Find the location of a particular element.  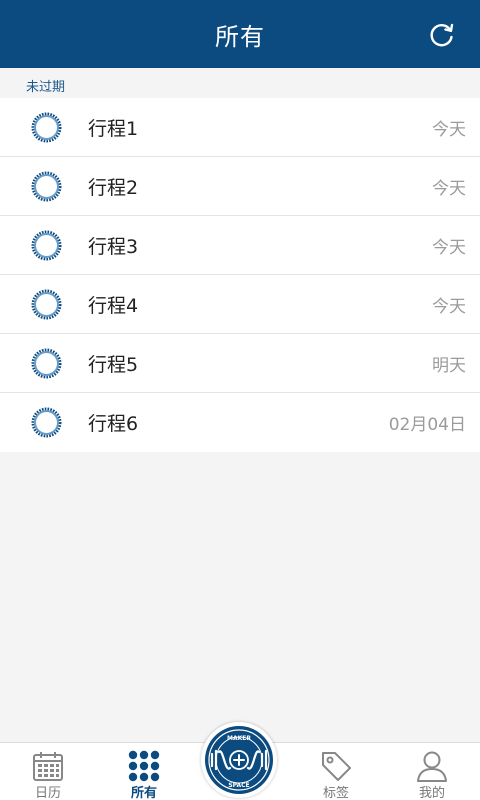

add-logo-icon: MAKER SPACE is located at coordinates (239, 760).